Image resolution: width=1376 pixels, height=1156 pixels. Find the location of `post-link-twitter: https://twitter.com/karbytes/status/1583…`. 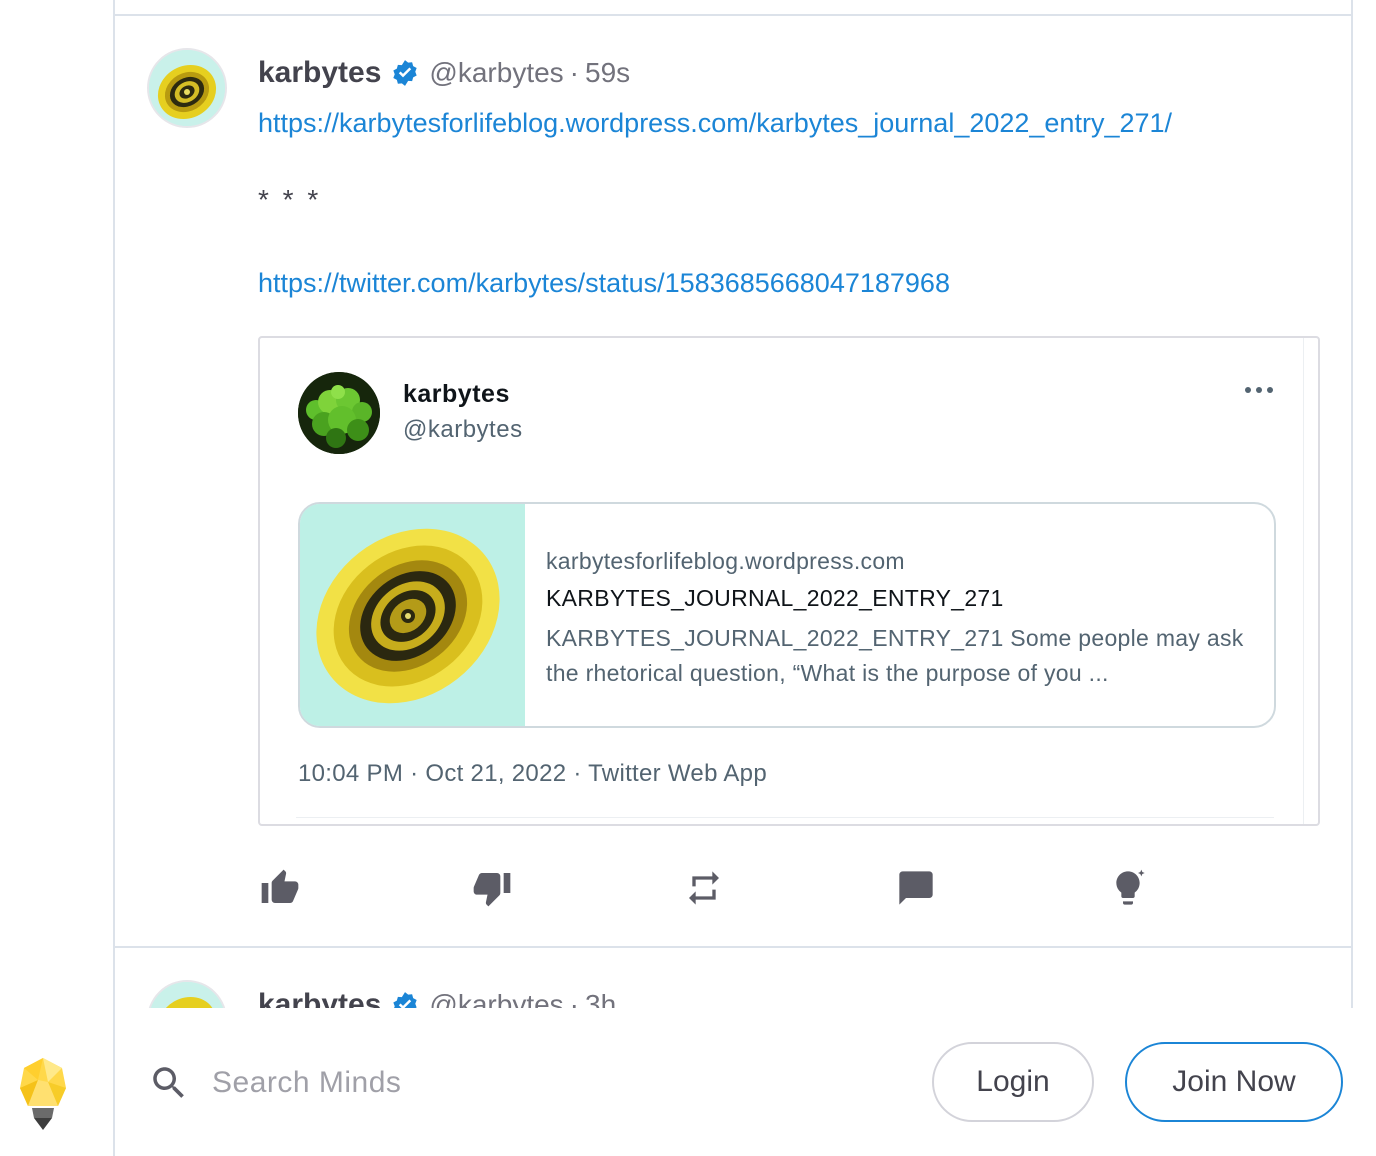

post-link-twitter: https://twitter.com/karbytes/status/1583… is located at coordinates (604, 283).